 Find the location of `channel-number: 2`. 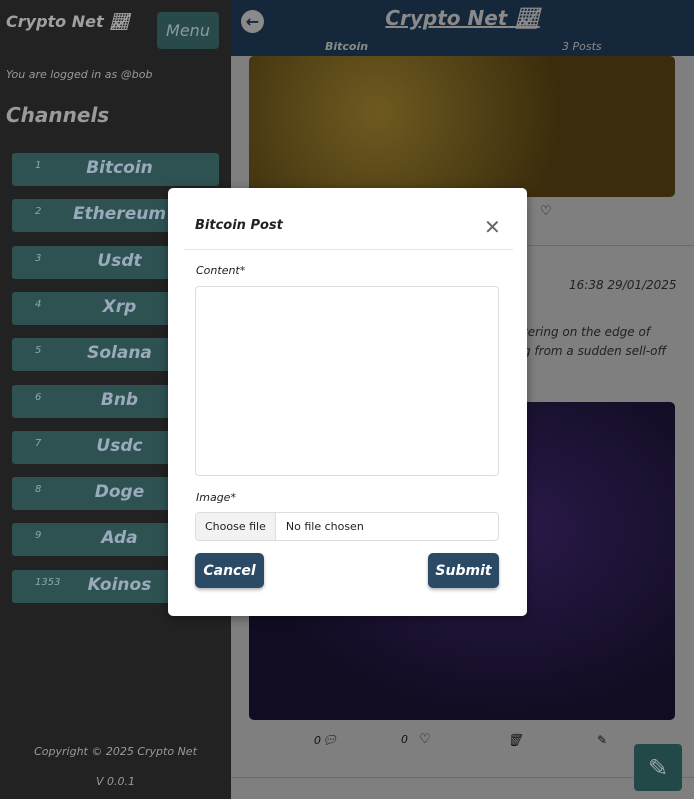

channel-number: 2 is located at coordinates (38, 212).